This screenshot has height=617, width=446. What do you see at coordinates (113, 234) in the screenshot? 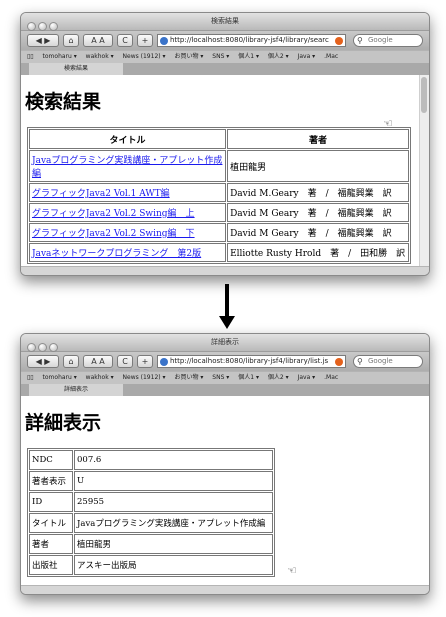
I see `title-link: グラフィックJava2 Vol.2 Swing編 下` at bounding box center [113, 234].